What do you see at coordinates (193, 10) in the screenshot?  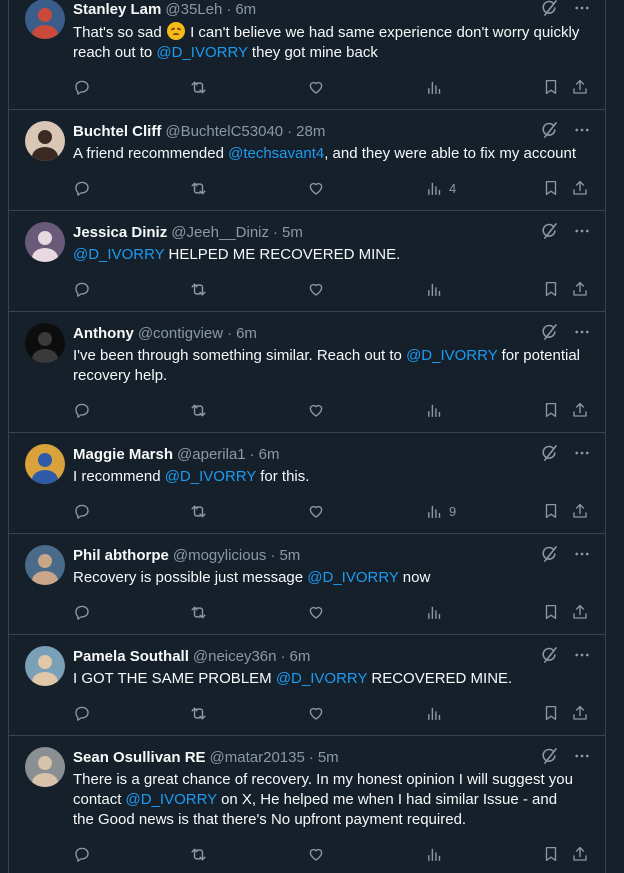 I see `author-handle: @35Leh` at bounding box center [193, 10].